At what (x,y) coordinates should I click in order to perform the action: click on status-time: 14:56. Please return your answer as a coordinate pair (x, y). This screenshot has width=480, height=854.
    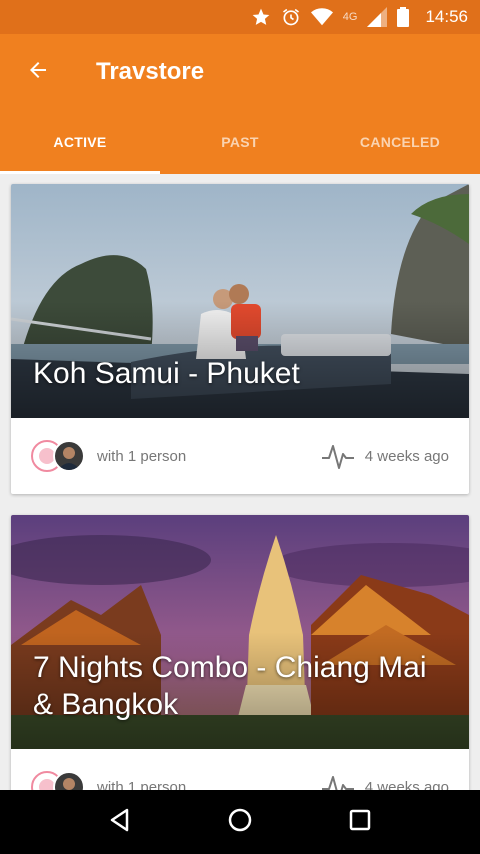
    Looking at the image, I should click on (446, 16).